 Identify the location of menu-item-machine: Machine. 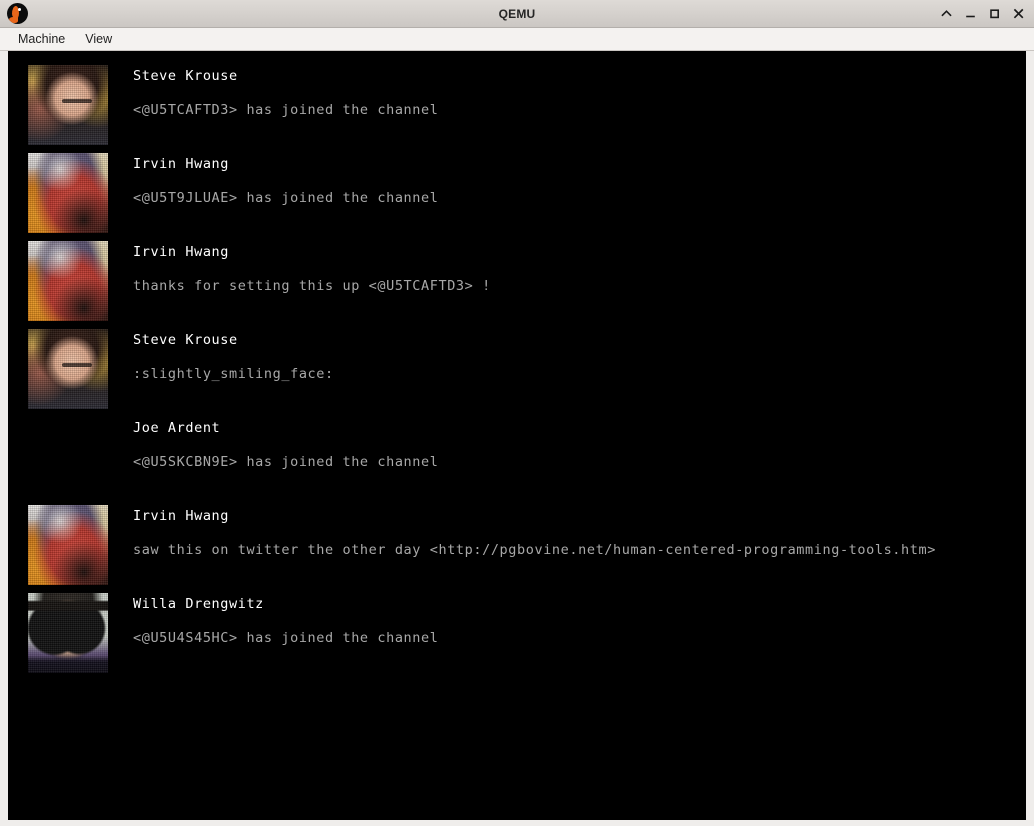
(41, 39).